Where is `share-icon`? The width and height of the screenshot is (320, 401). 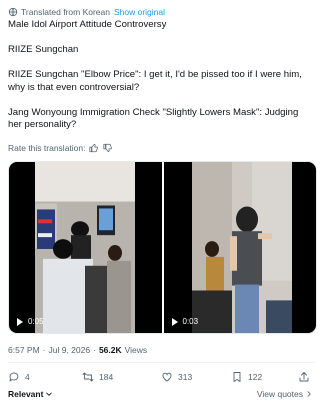 share-icon is located at coordinates (304, 377).